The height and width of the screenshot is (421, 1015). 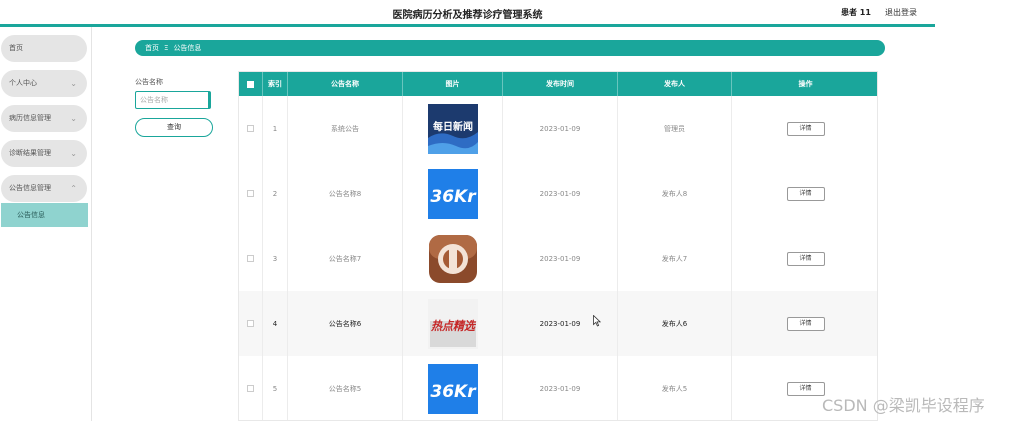 I want to click on header-publisher: 发布人, so click(x=675, y=84).